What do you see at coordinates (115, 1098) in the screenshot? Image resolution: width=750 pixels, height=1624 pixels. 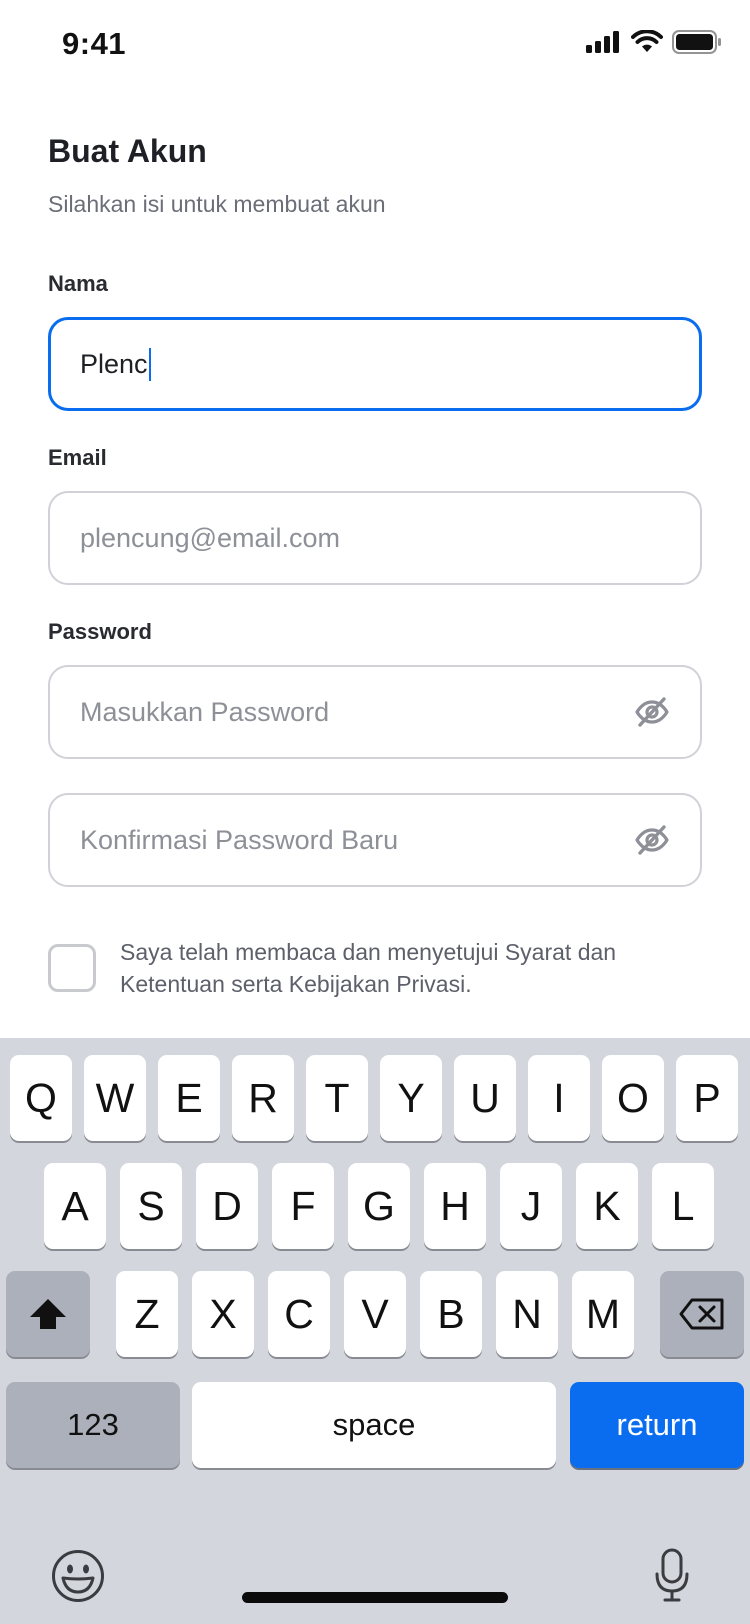 I see `key-w: W` at bounding box center [115, 1098].